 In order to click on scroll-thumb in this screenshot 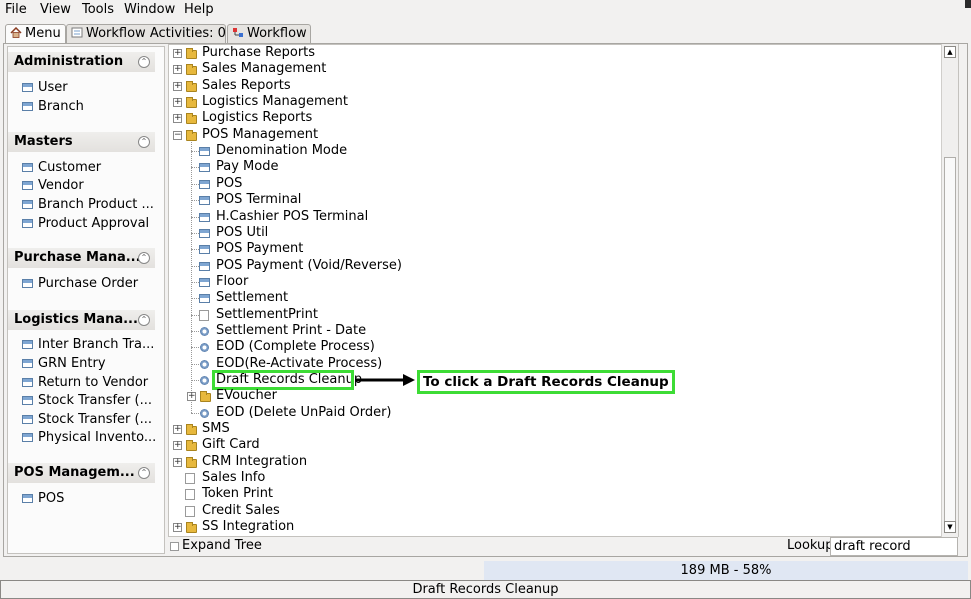, I will do `click(950, 341)`.